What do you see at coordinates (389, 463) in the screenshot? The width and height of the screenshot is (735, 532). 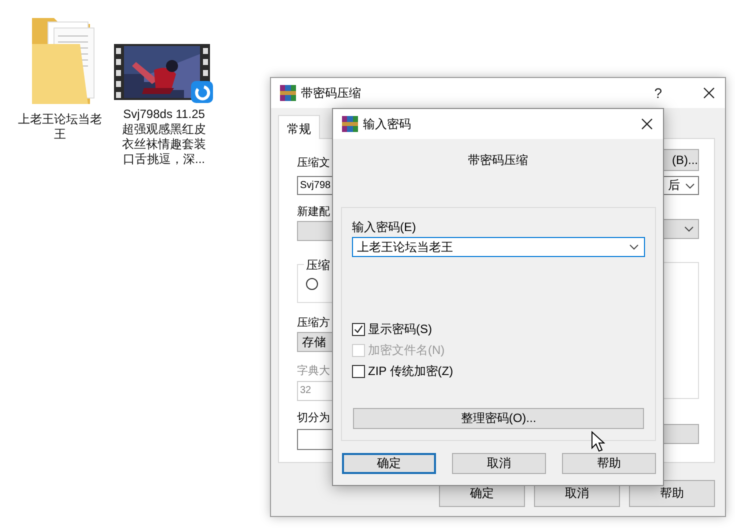 I see `dialog-button: 确定` at bounding box center [389, 463].